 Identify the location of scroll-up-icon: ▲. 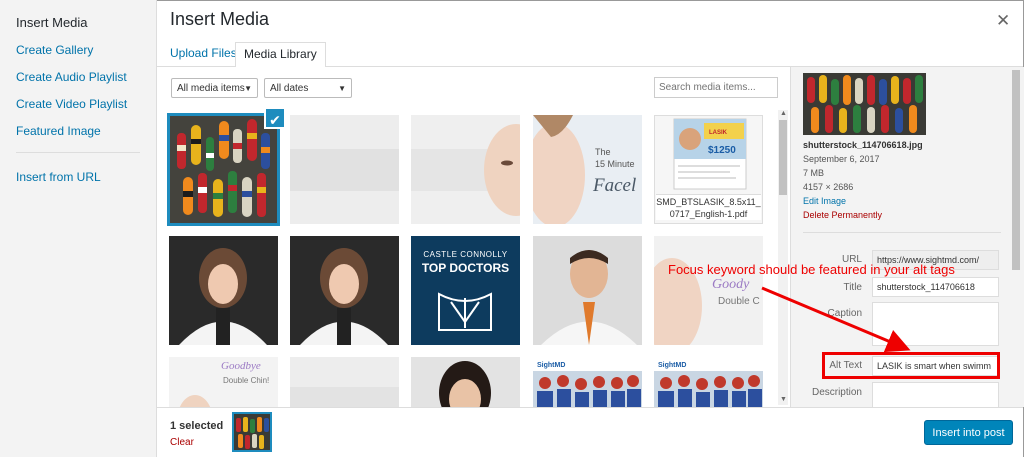
(783, 113).